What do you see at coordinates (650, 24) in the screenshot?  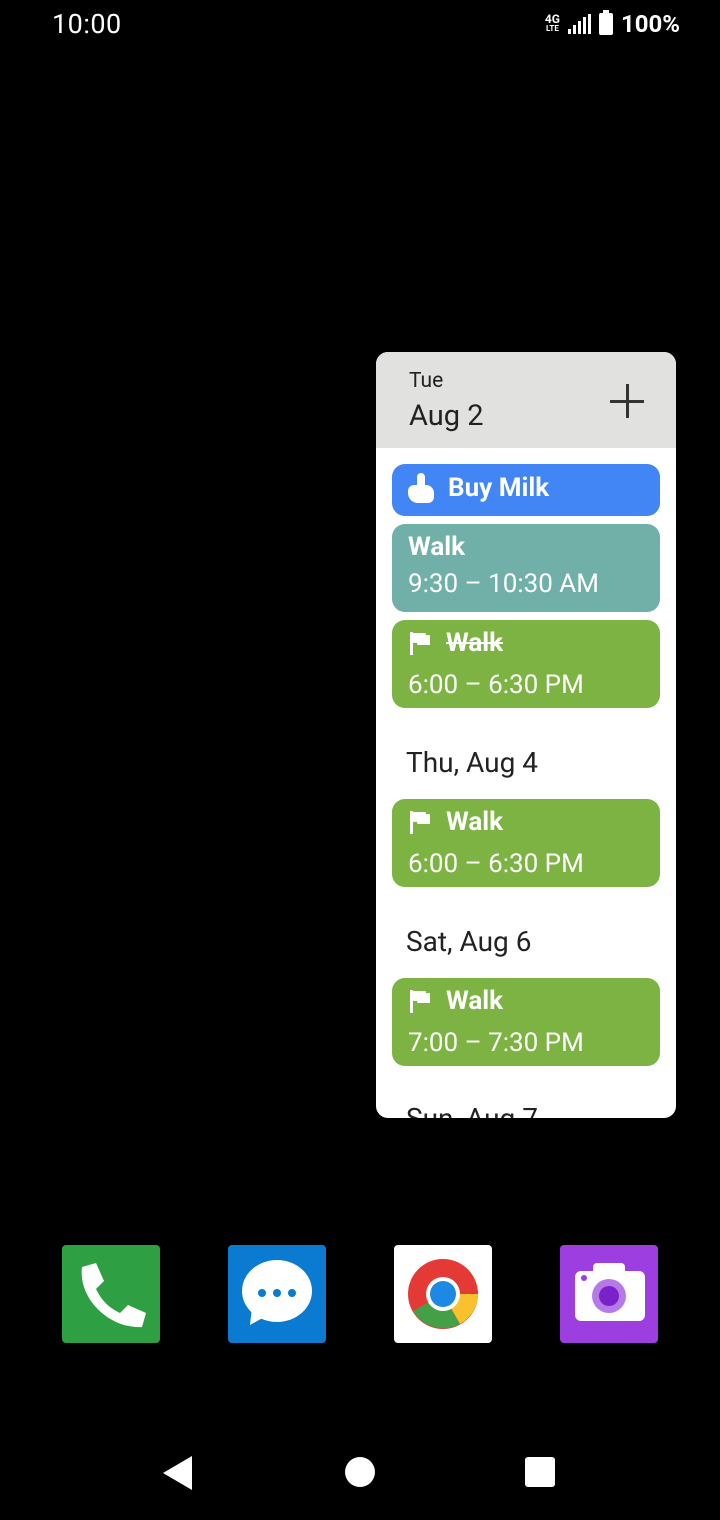 I see `battery-percent: 100%` at bounding box center [650, 24].